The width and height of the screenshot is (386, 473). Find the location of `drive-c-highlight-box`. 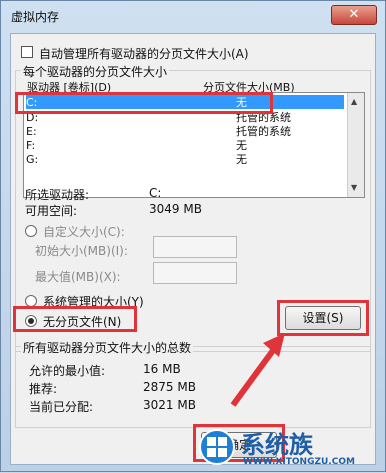

drive-c-highlight-box is located at coordinates (144, 103).